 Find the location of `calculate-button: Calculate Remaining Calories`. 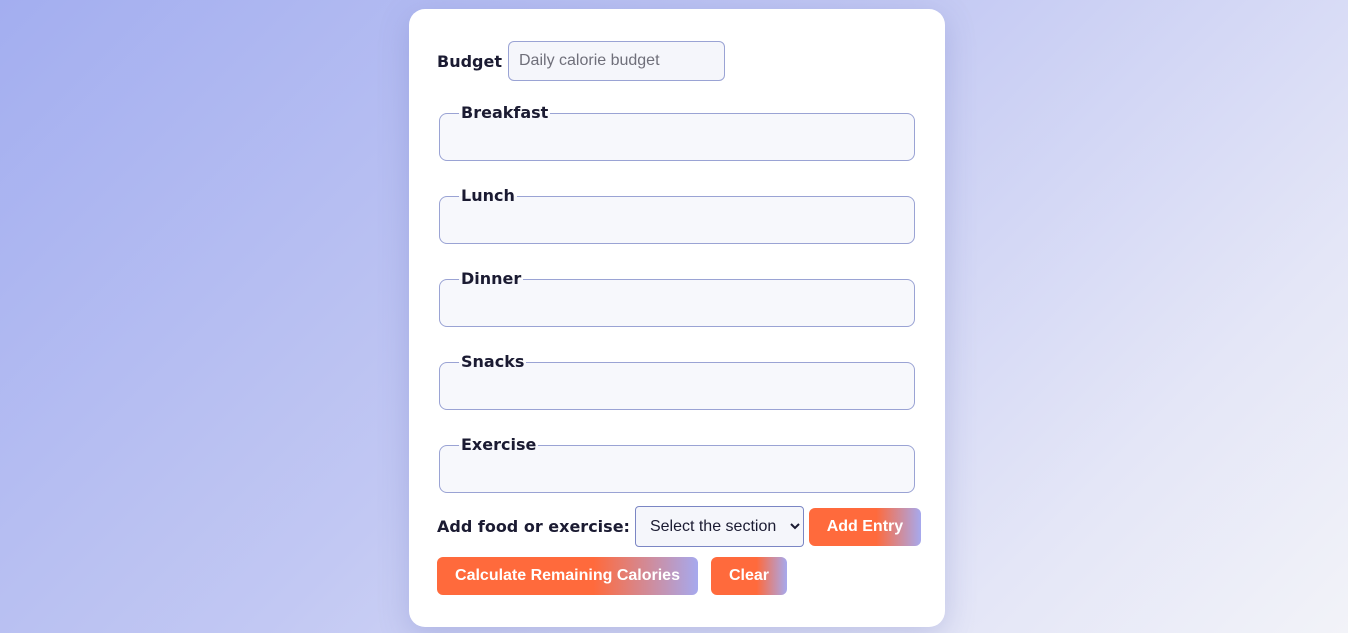

calculate-button: Calculate Remaining Calories is located at coordinates (567, 576).